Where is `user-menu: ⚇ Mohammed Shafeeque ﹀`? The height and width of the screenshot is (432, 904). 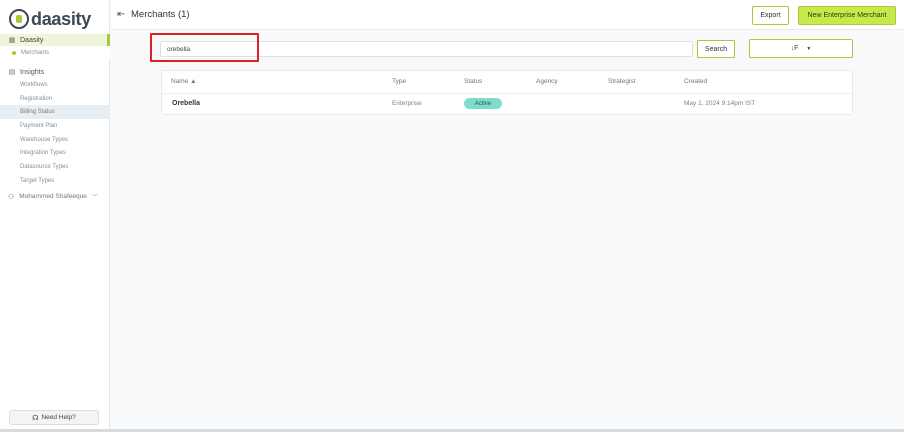
user-menu: ⚇ Mohammed Shafeeque ﹀ is located at coordinates (53, 196).